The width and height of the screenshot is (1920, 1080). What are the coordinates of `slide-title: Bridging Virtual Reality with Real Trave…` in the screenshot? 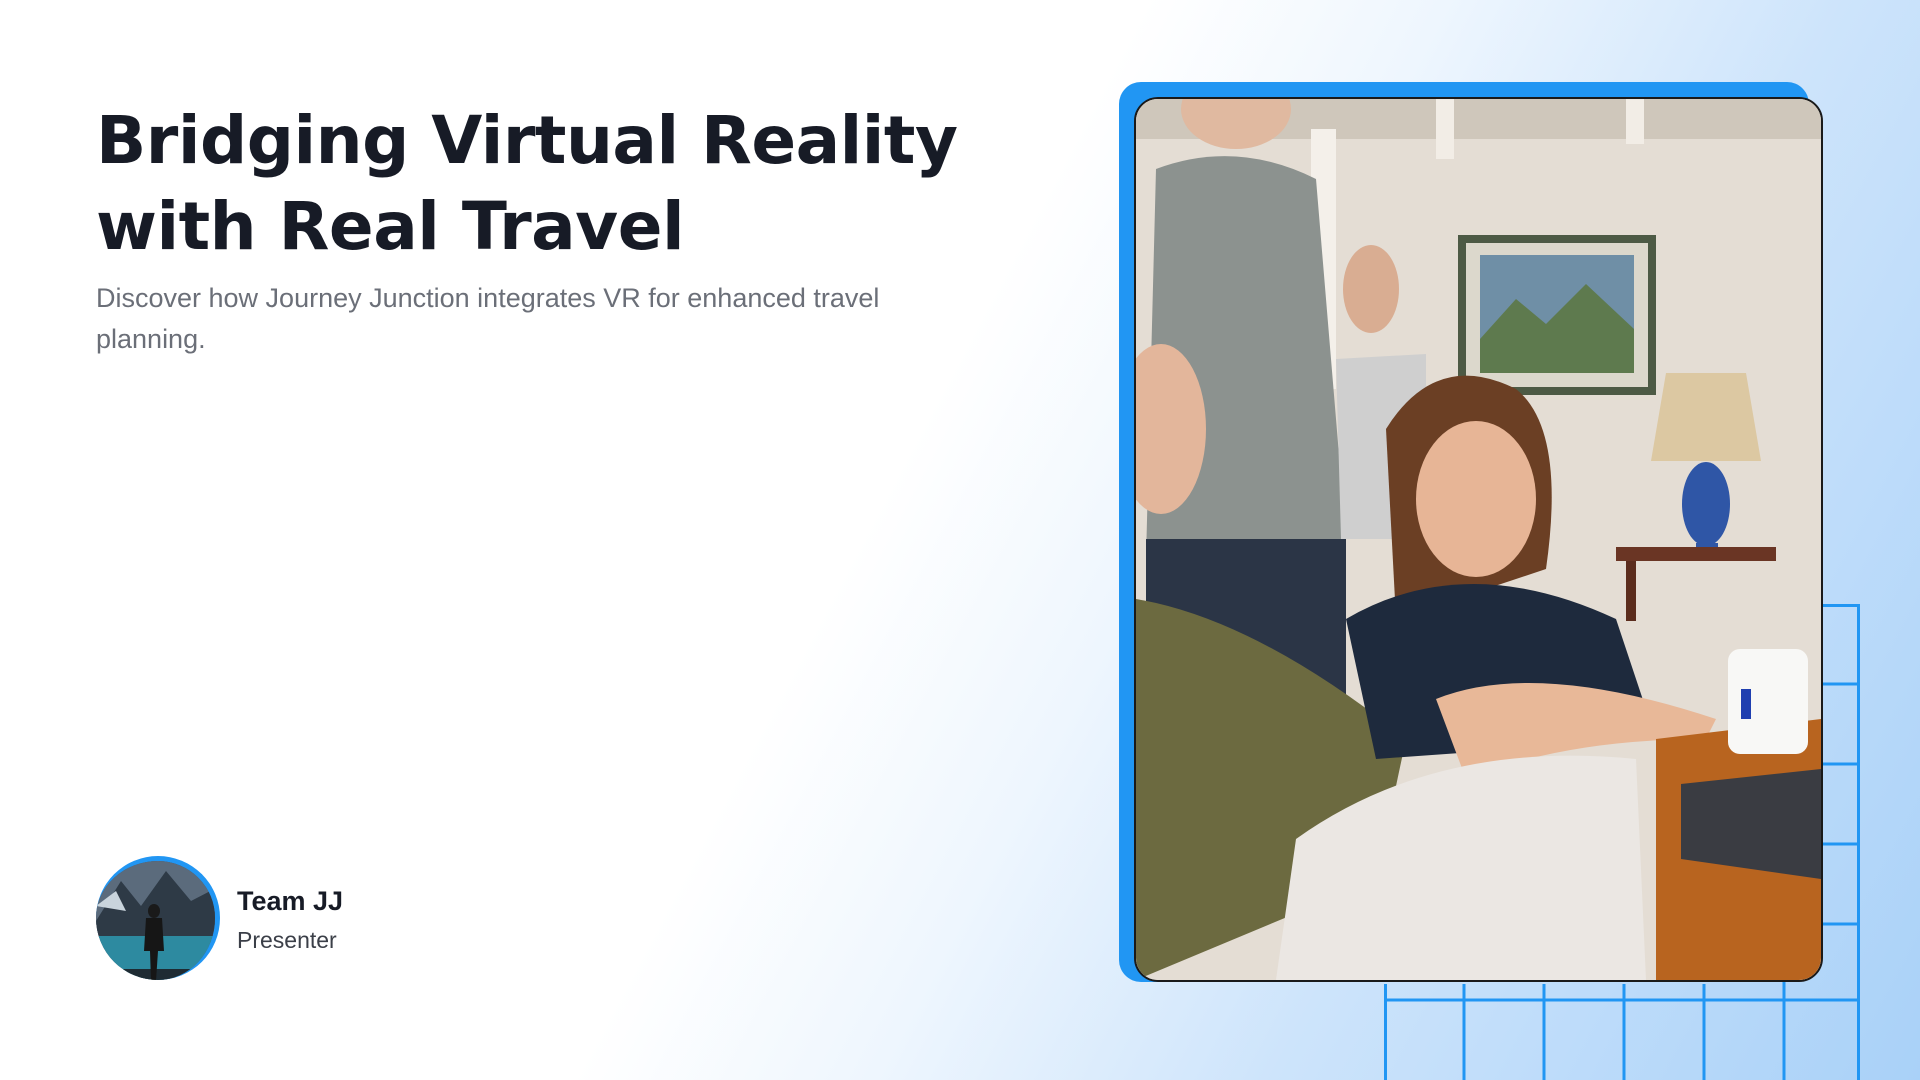 It's located at (546, 184).